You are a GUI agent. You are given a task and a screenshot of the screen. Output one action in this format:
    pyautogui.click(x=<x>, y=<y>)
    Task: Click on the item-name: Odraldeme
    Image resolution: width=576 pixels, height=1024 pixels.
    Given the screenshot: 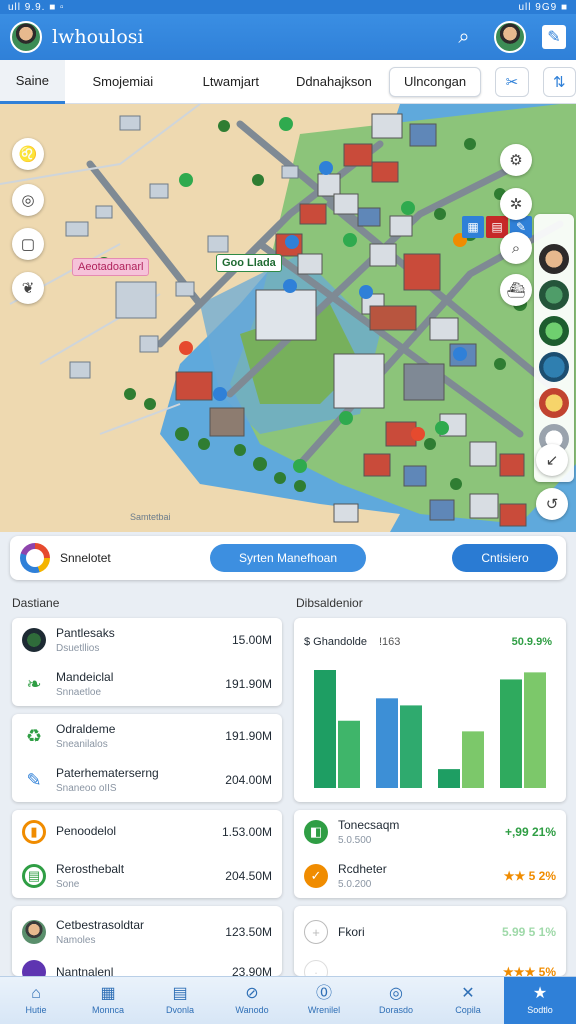 What is the action you would take?
    pyautogui.click(x=86, y=729)
    